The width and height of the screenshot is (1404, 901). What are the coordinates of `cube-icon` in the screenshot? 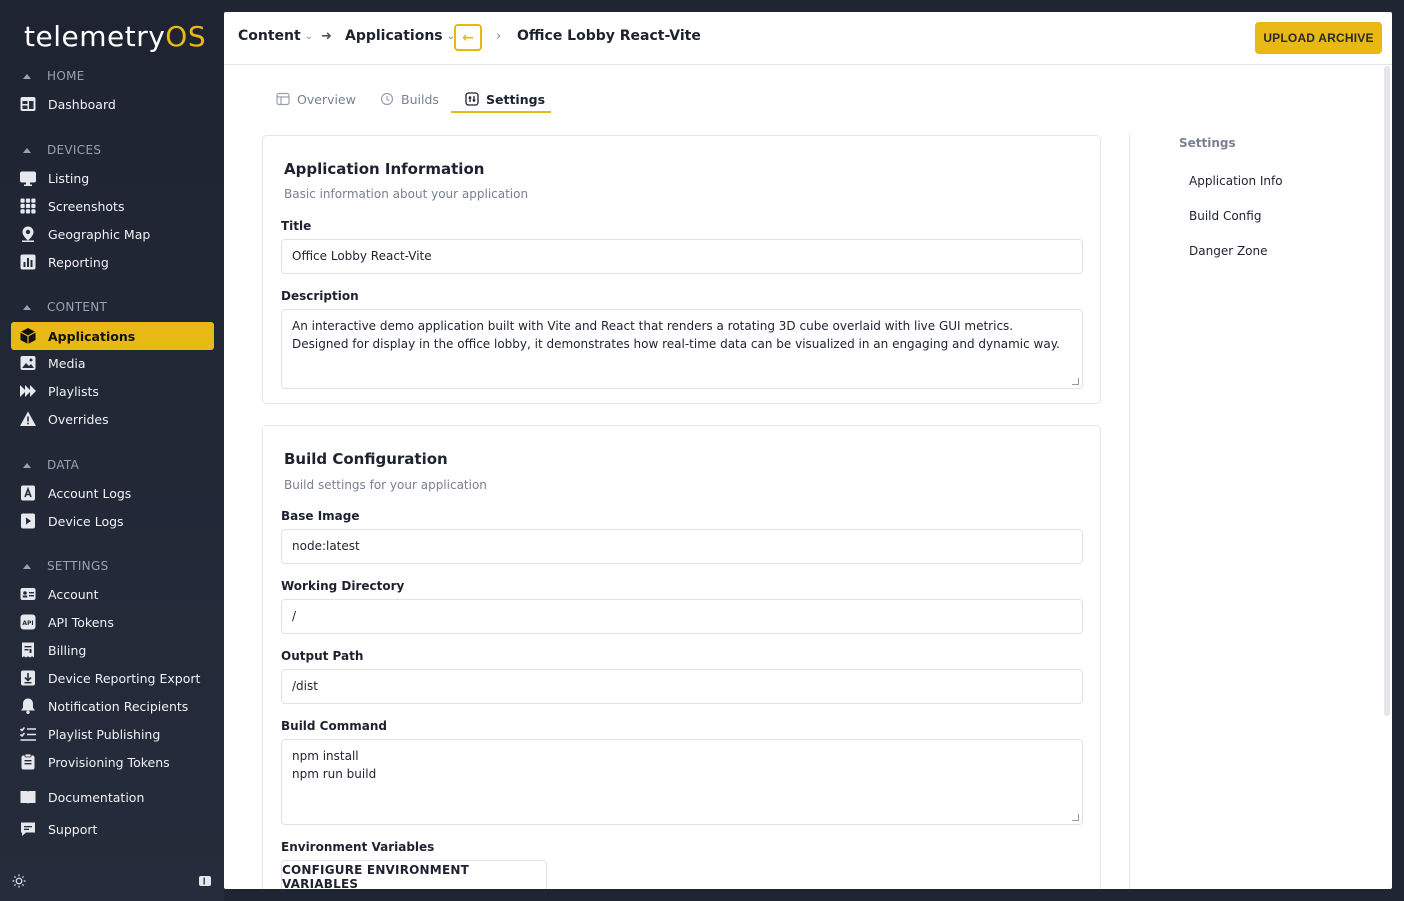 It's located at (28, 336).